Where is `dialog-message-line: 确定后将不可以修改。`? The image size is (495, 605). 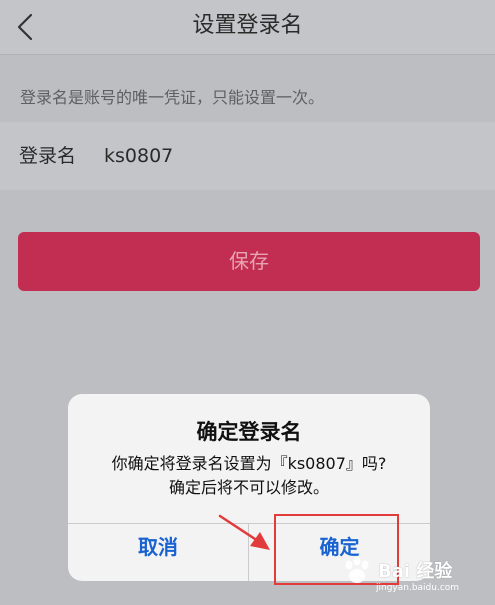 dialog-message-line: 确定后将不可以修改。 is located at coordinates (248, 487).